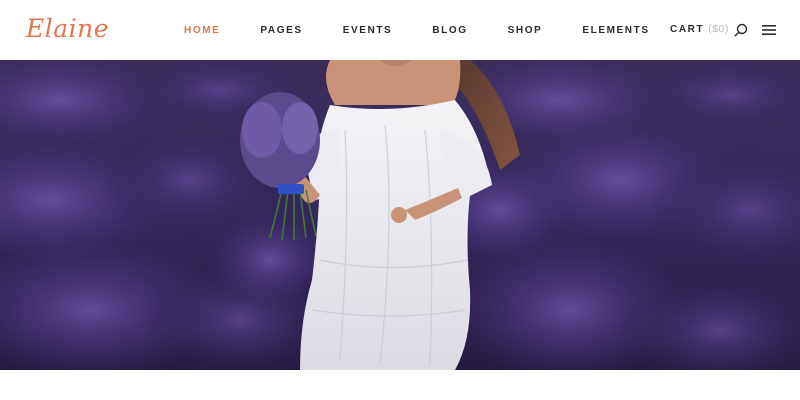 The image size is (800, 400). I want to click on nav-item-elements: ELEMENTS, so click(615, 30).